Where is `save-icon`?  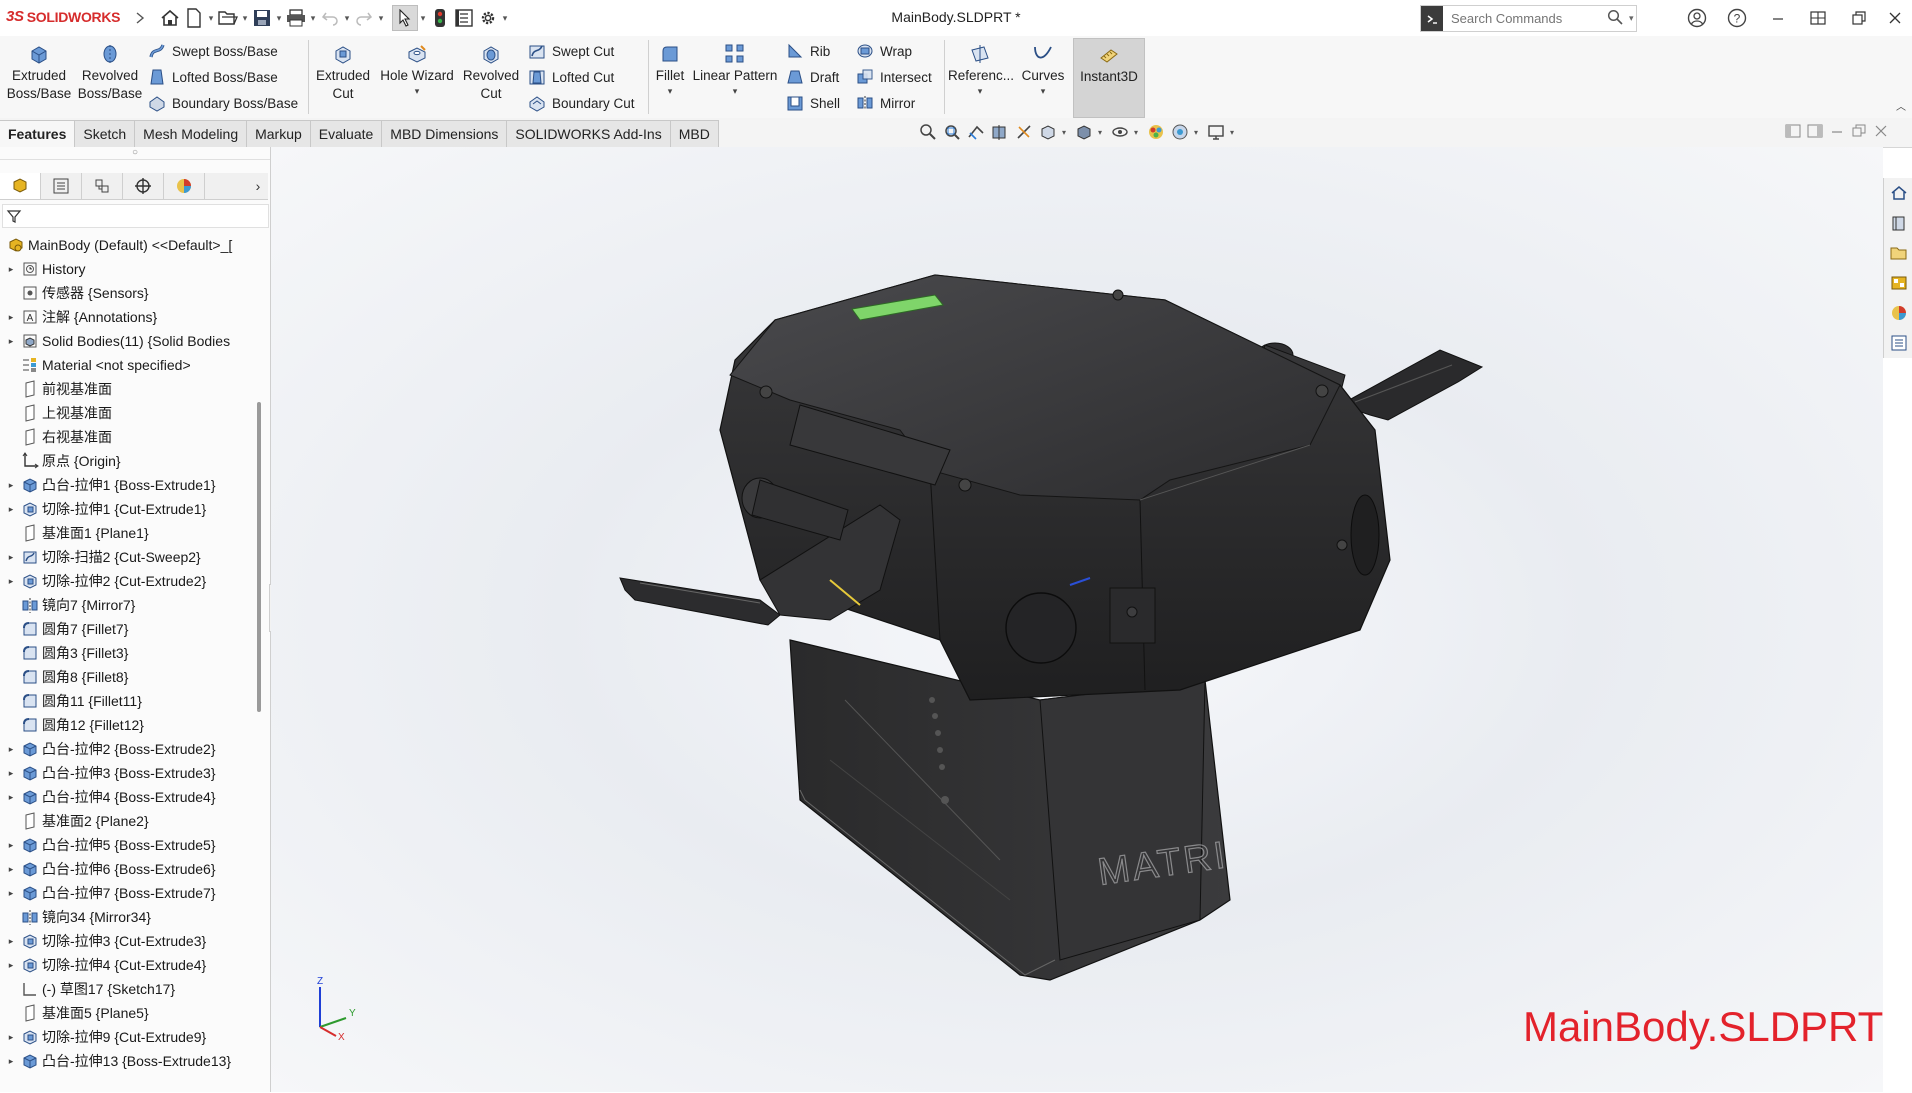 save-icon is located at coordinates (262, 18).